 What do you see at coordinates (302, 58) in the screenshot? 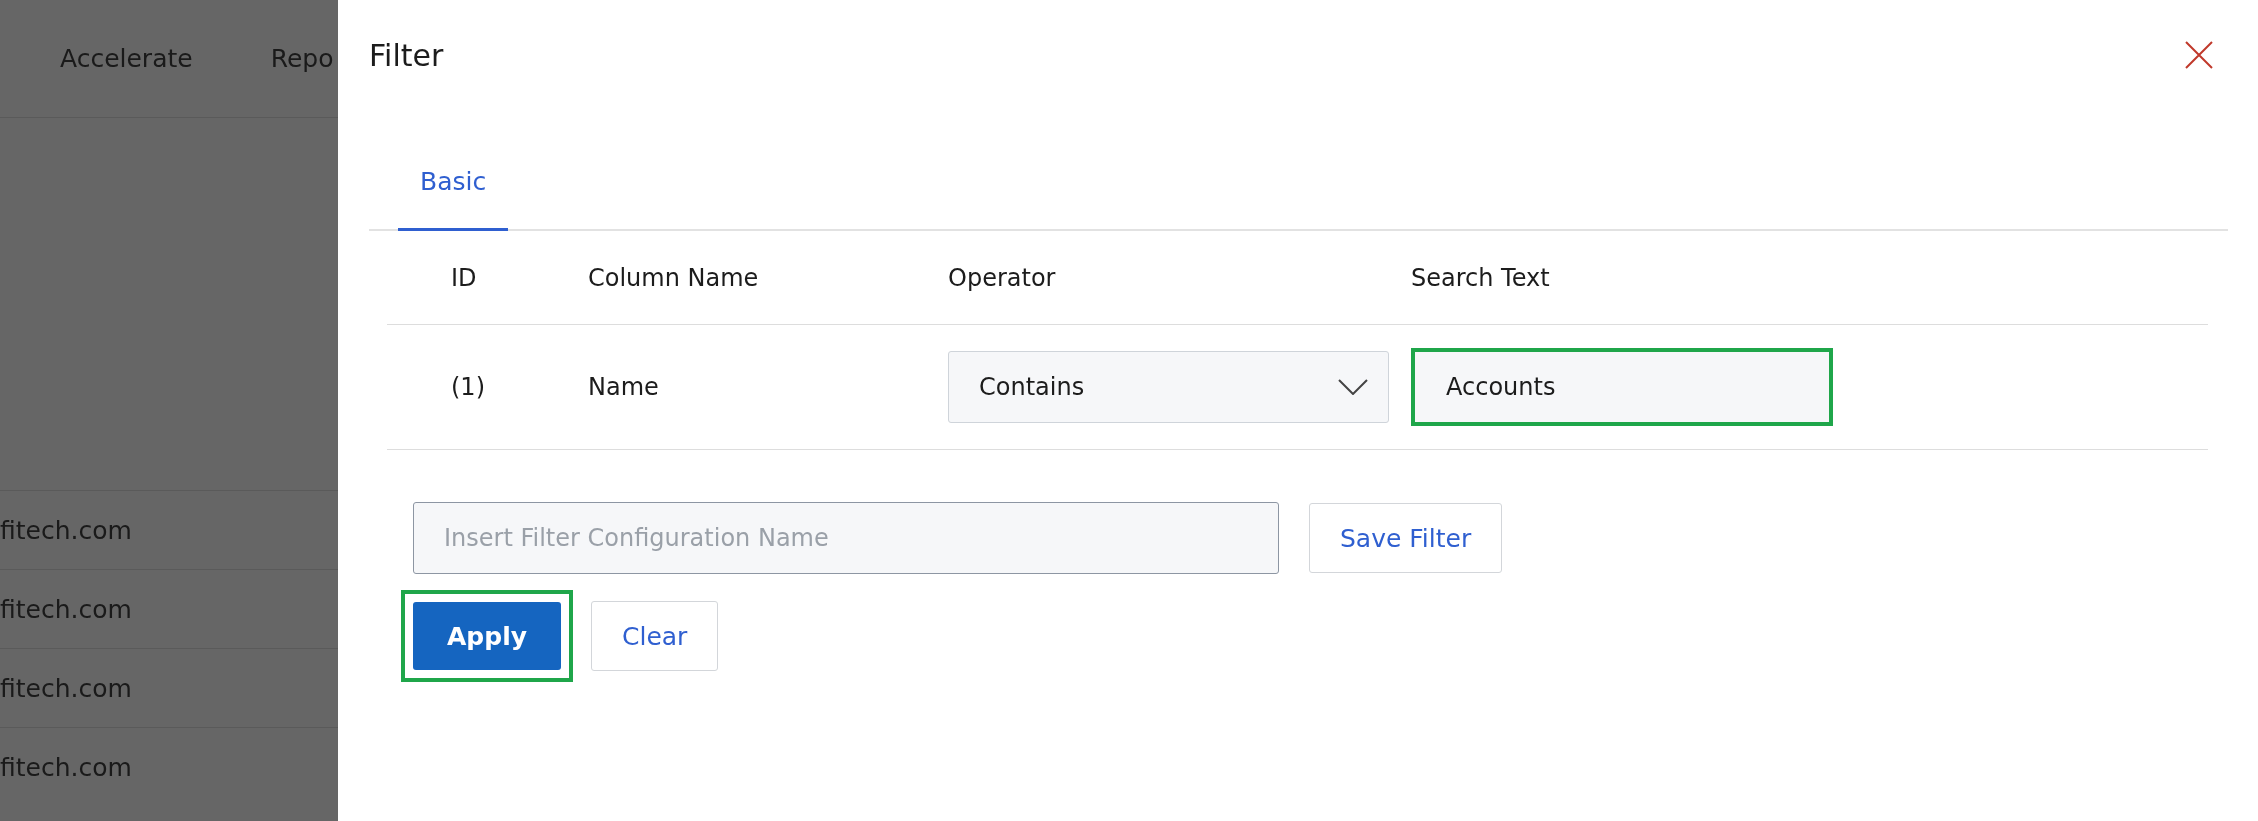
I see `nav-link: Repo` at bounding box center [302, 58].